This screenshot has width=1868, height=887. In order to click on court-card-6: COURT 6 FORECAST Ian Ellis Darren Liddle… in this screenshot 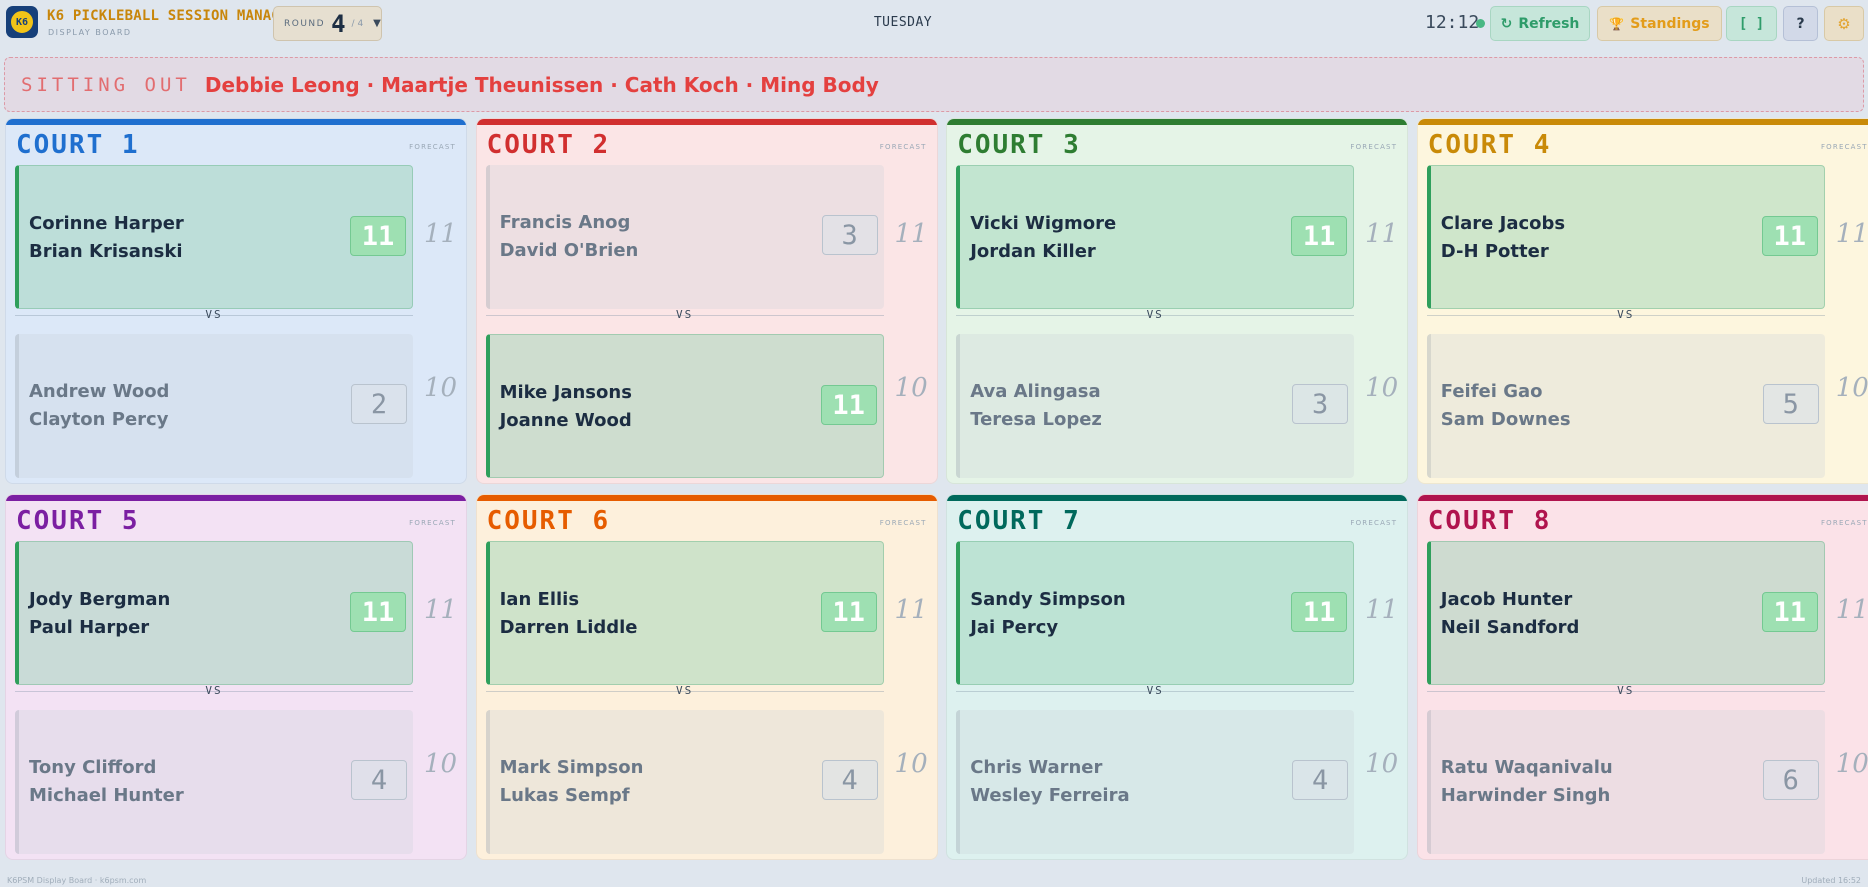, I will do `click(706, 677)`.